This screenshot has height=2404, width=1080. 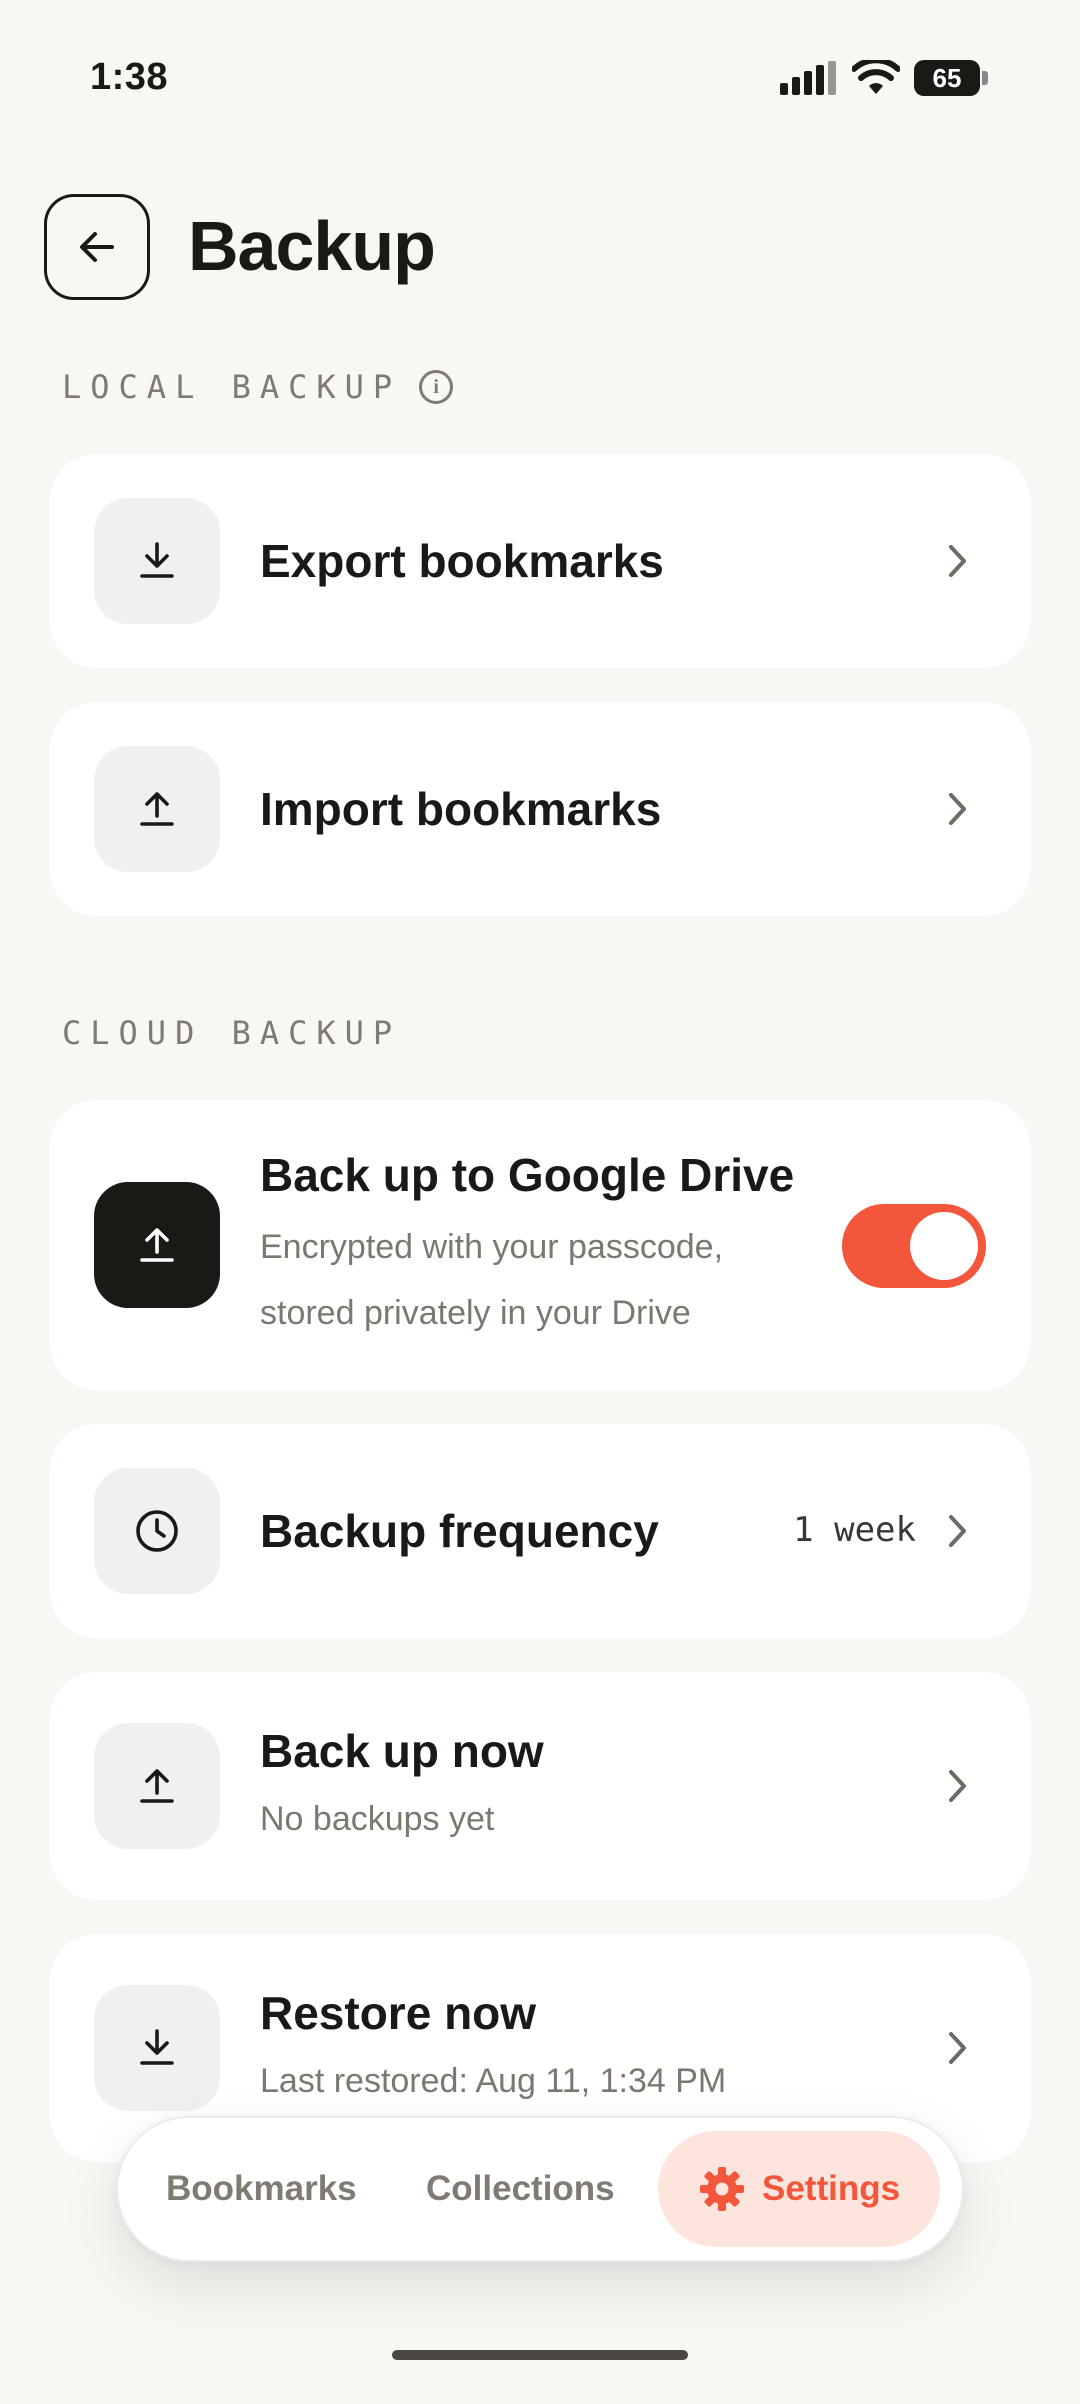 What do you see at coordinates (985, 78) in the screenshot?
I see `battery-tip` at bounding box center [985, 78].